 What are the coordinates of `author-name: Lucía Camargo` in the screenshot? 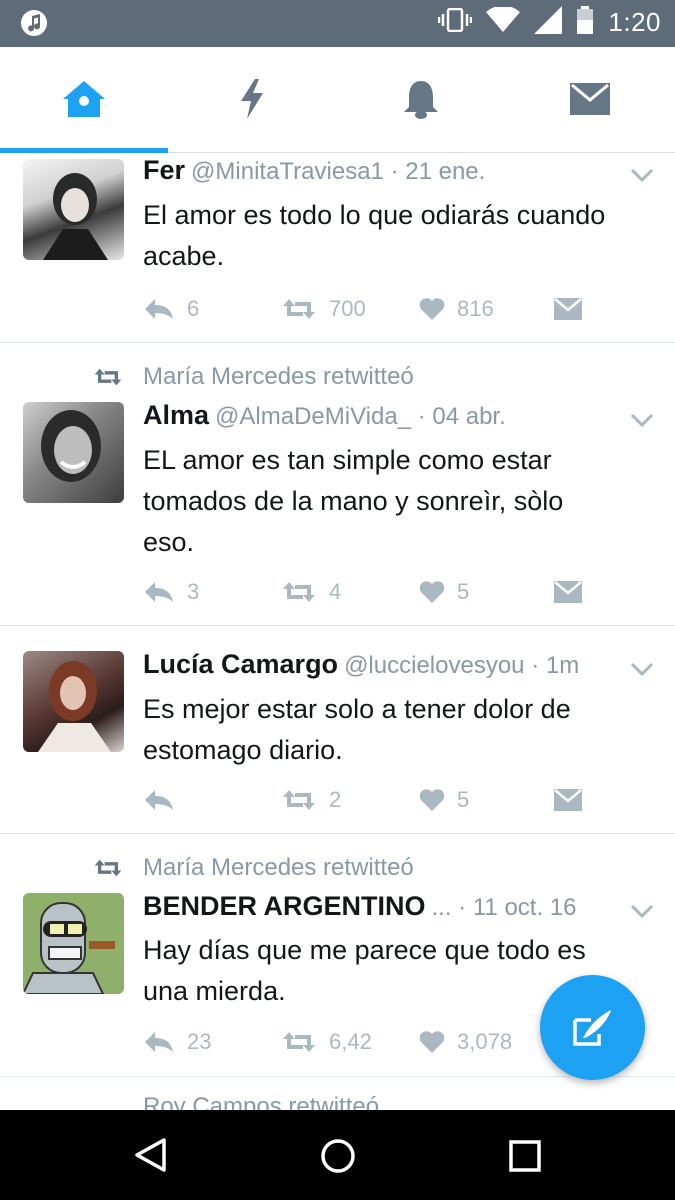 It's located at (240, 664).